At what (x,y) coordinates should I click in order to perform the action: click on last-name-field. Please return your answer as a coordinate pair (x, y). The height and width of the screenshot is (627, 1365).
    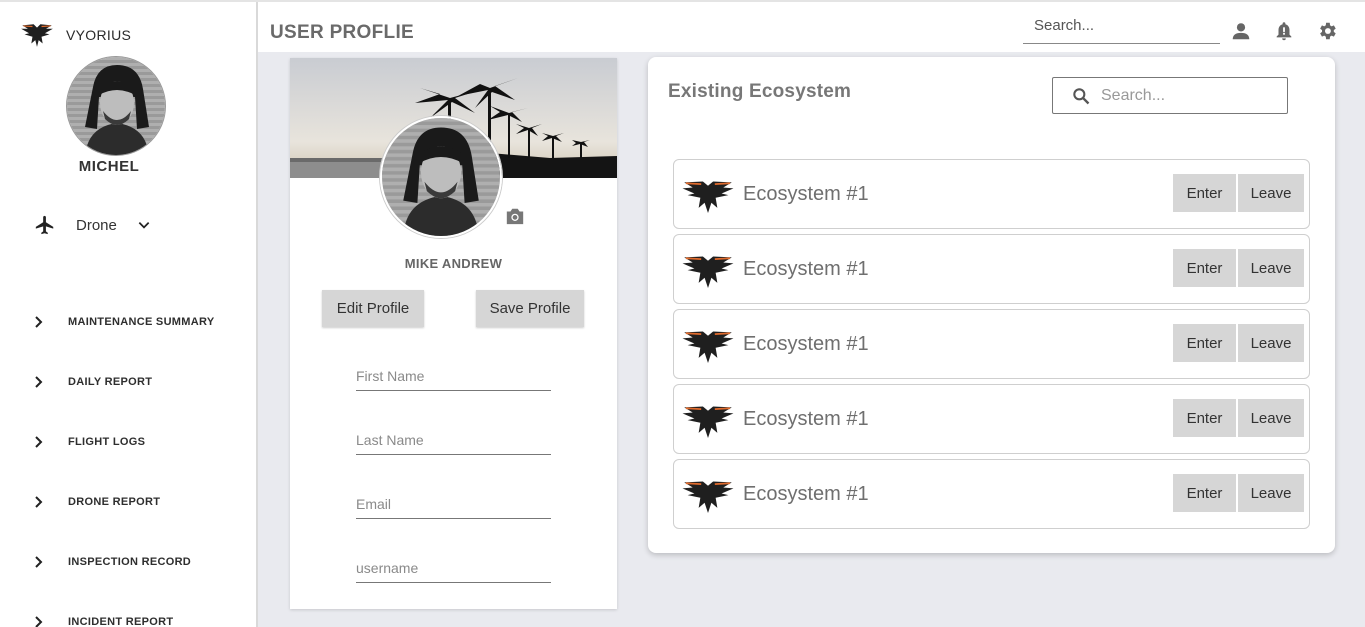
    Looking at the image, I should click on (453, 440).